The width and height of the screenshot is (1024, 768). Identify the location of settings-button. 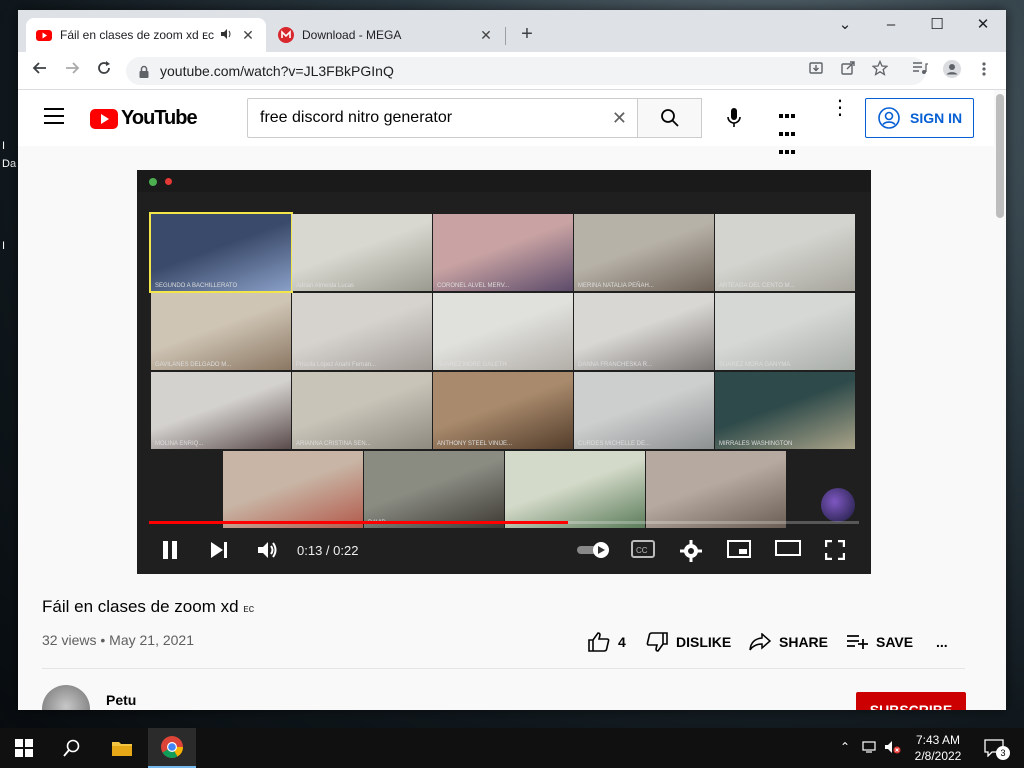
(693, 551).